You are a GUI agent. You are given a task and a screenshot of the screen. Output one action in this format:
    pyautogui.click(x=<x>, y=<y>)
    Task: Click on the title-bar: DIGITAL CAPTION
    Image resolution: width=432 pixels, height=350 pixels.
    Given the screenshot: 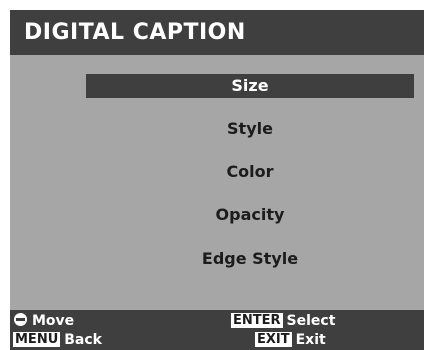 What is the action you would take?
    pyautogui.click(x=217, y=32)
    